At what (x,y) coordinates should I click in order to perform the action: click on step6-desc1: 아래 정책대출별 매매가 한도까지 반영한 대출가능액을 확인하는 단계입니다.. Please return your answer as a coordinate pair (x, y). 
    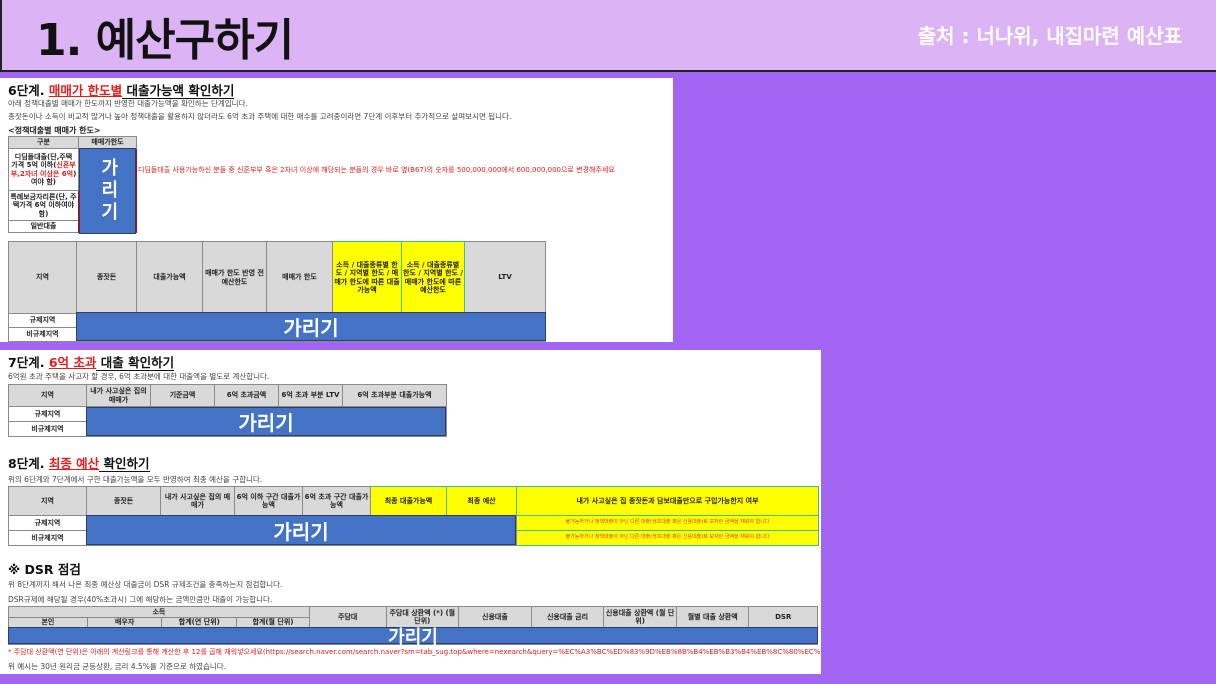
    Looking at the image, I should click on (128, 103).